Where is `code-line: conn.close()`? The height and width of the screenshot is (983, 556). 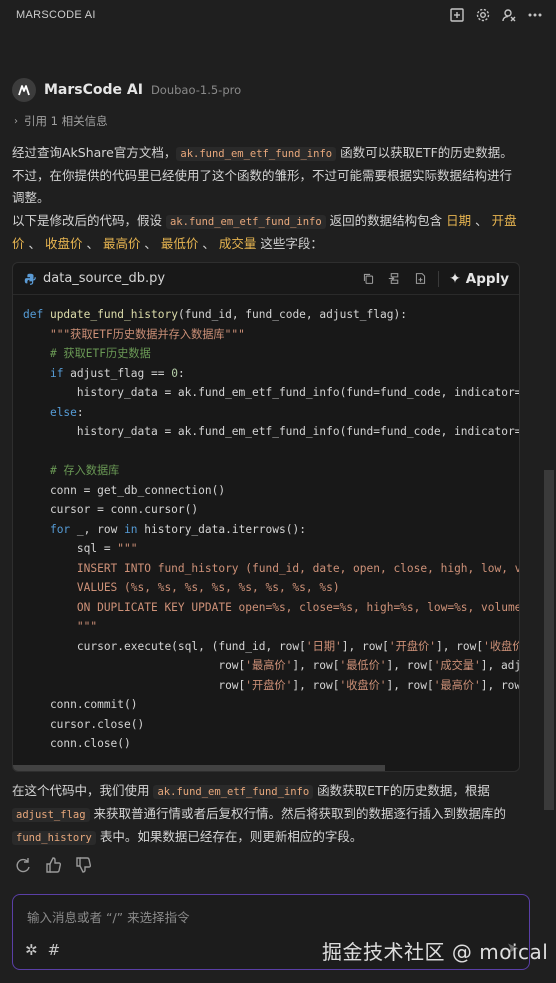 code-line: conn.close() is located at coordinates (77, 743).